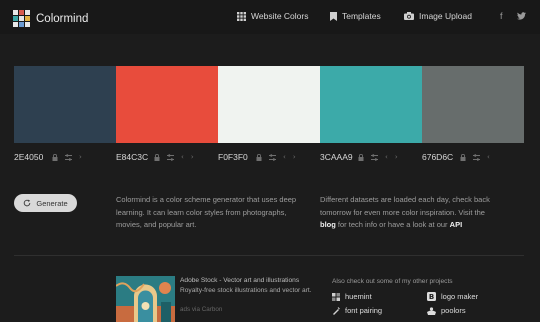 The width and height of the screenshot is (540, 322). I want to click on api-link: API, so click(456, 224).